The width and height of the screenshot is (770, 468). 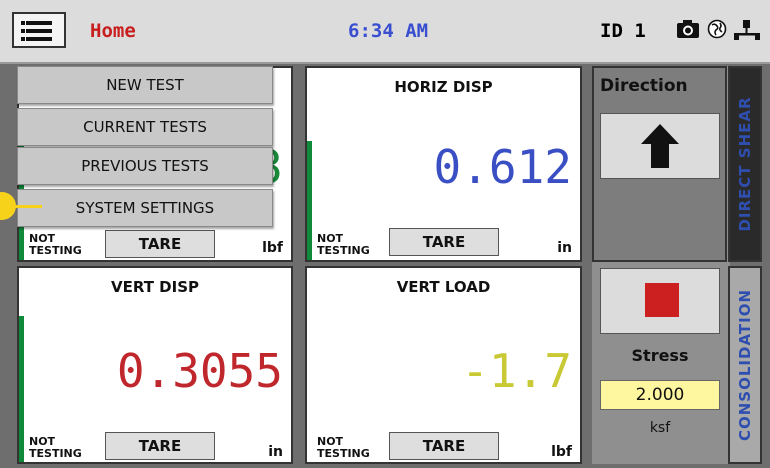 I want to click on tab-direct-shear: DIRECT SHEAR, so click(x=745, y=164).